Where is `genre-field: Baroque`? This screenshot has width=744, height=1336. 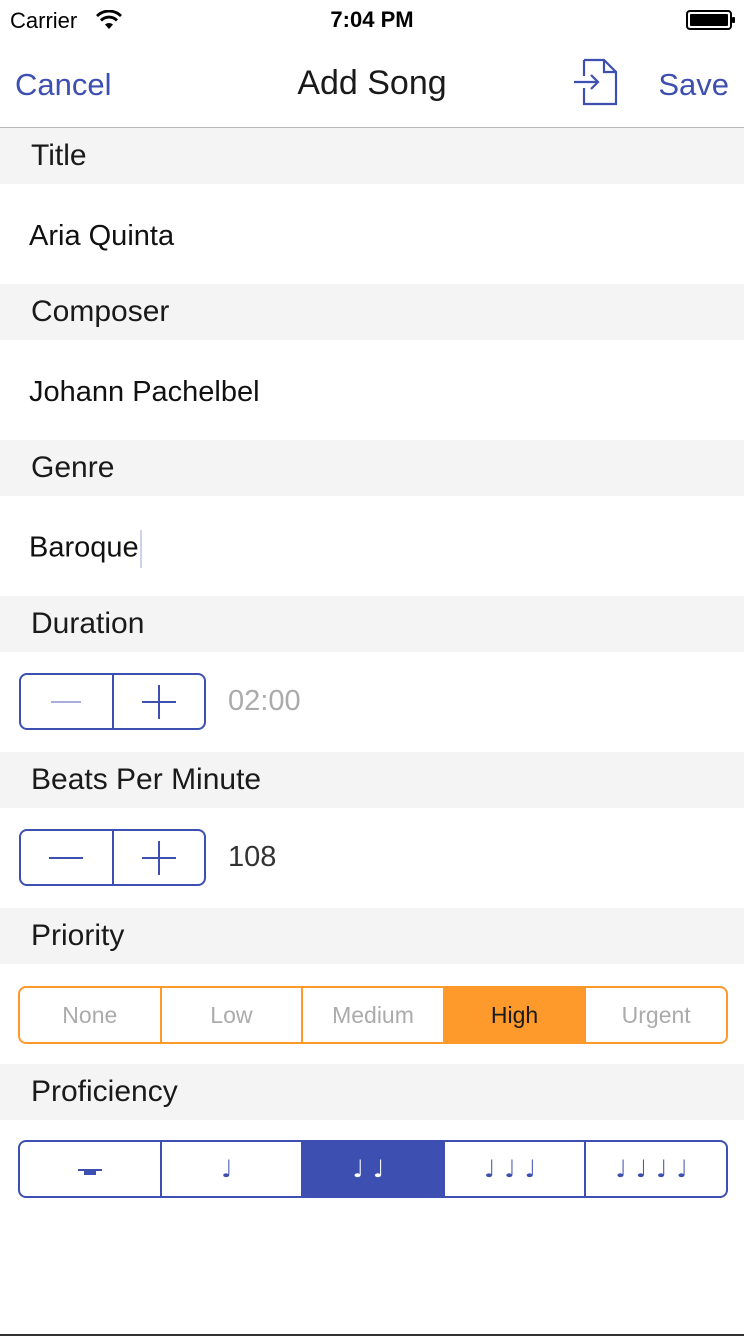
genre-field: Baroque is located at coordinates (85, 549).